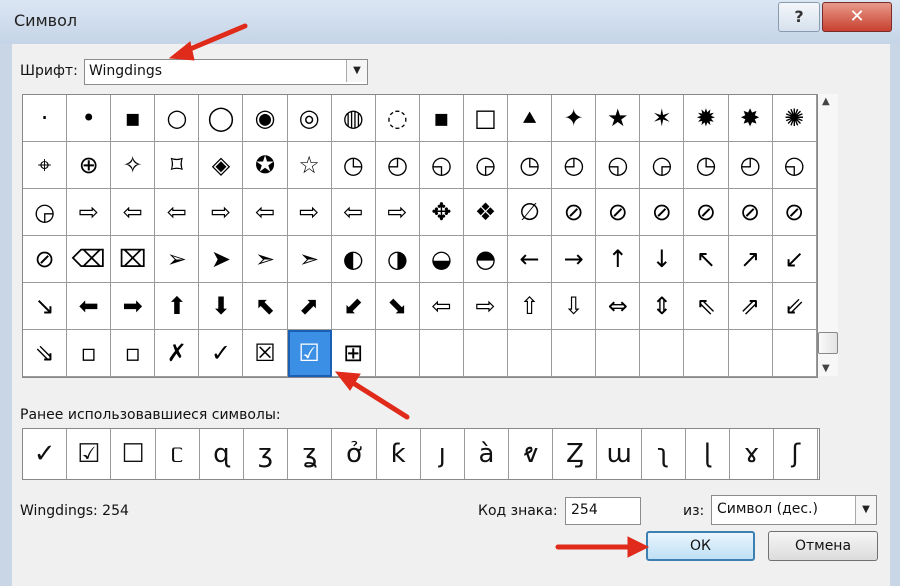  I want to click on symbol-cell: ✥, so click(441, 212).